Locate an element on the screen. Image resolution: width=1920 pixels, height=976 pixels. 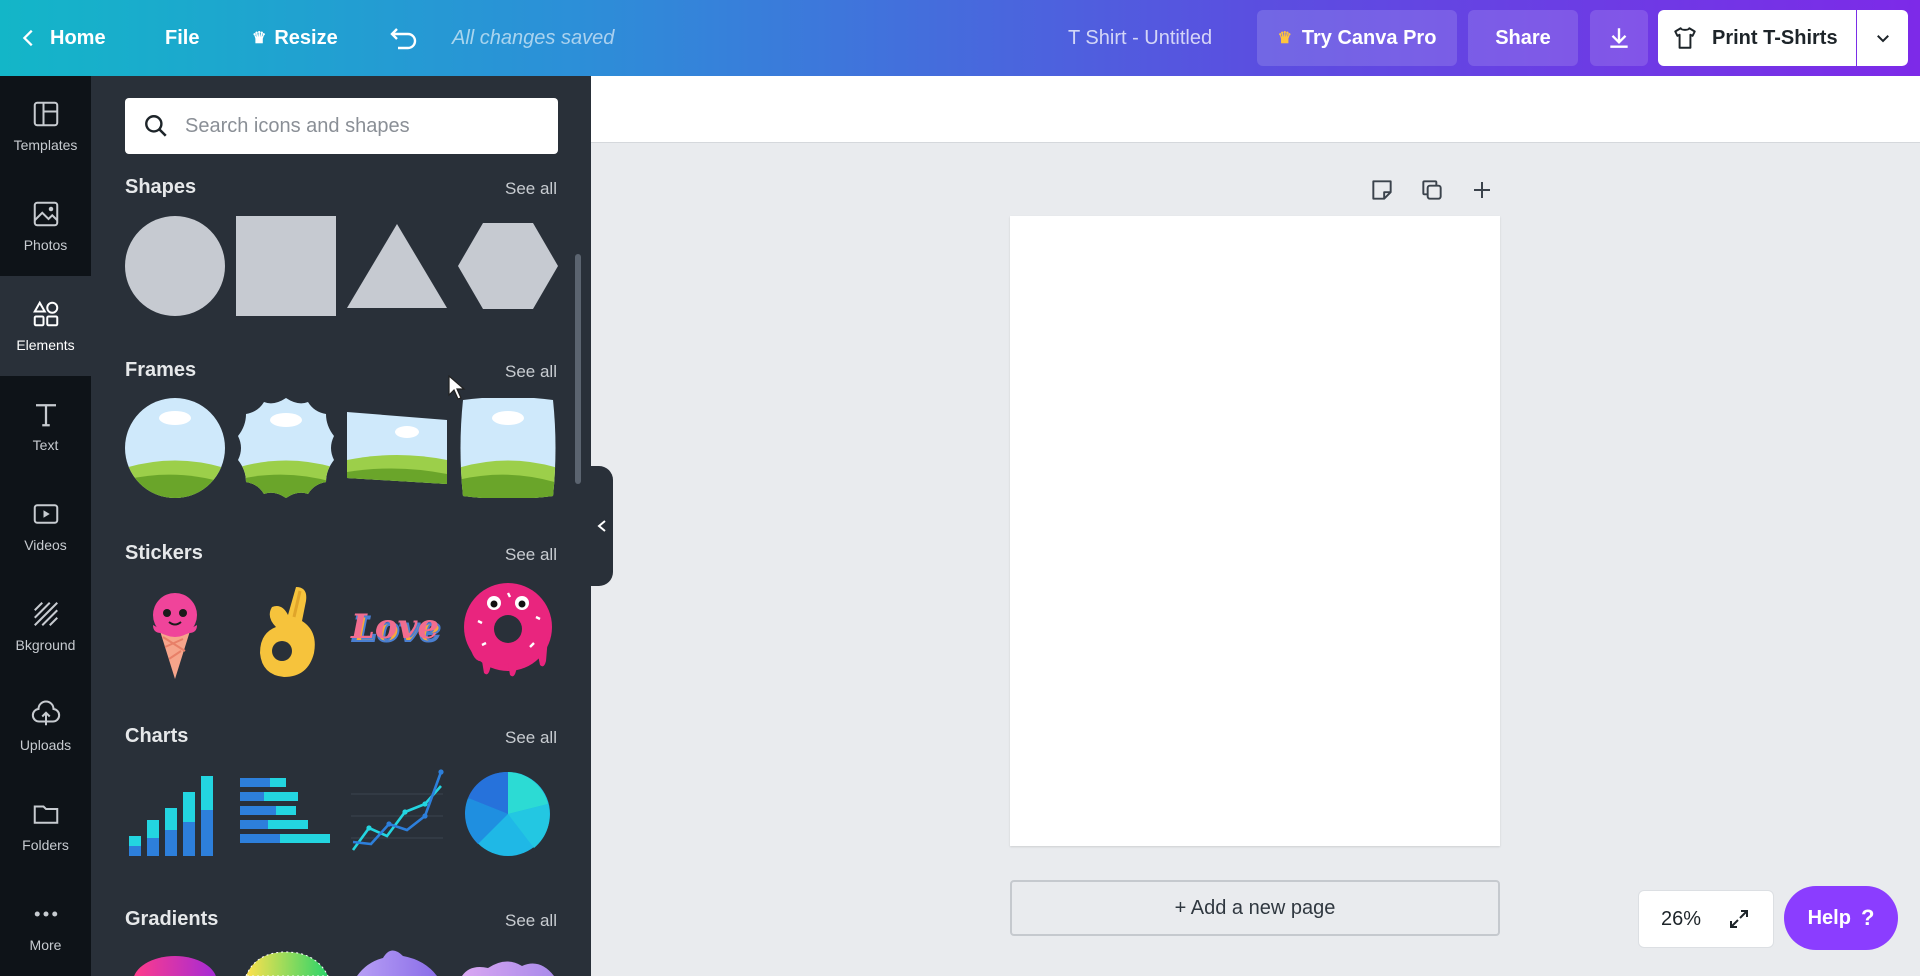
nav-label: Folders is located at coordinates (45, 845).